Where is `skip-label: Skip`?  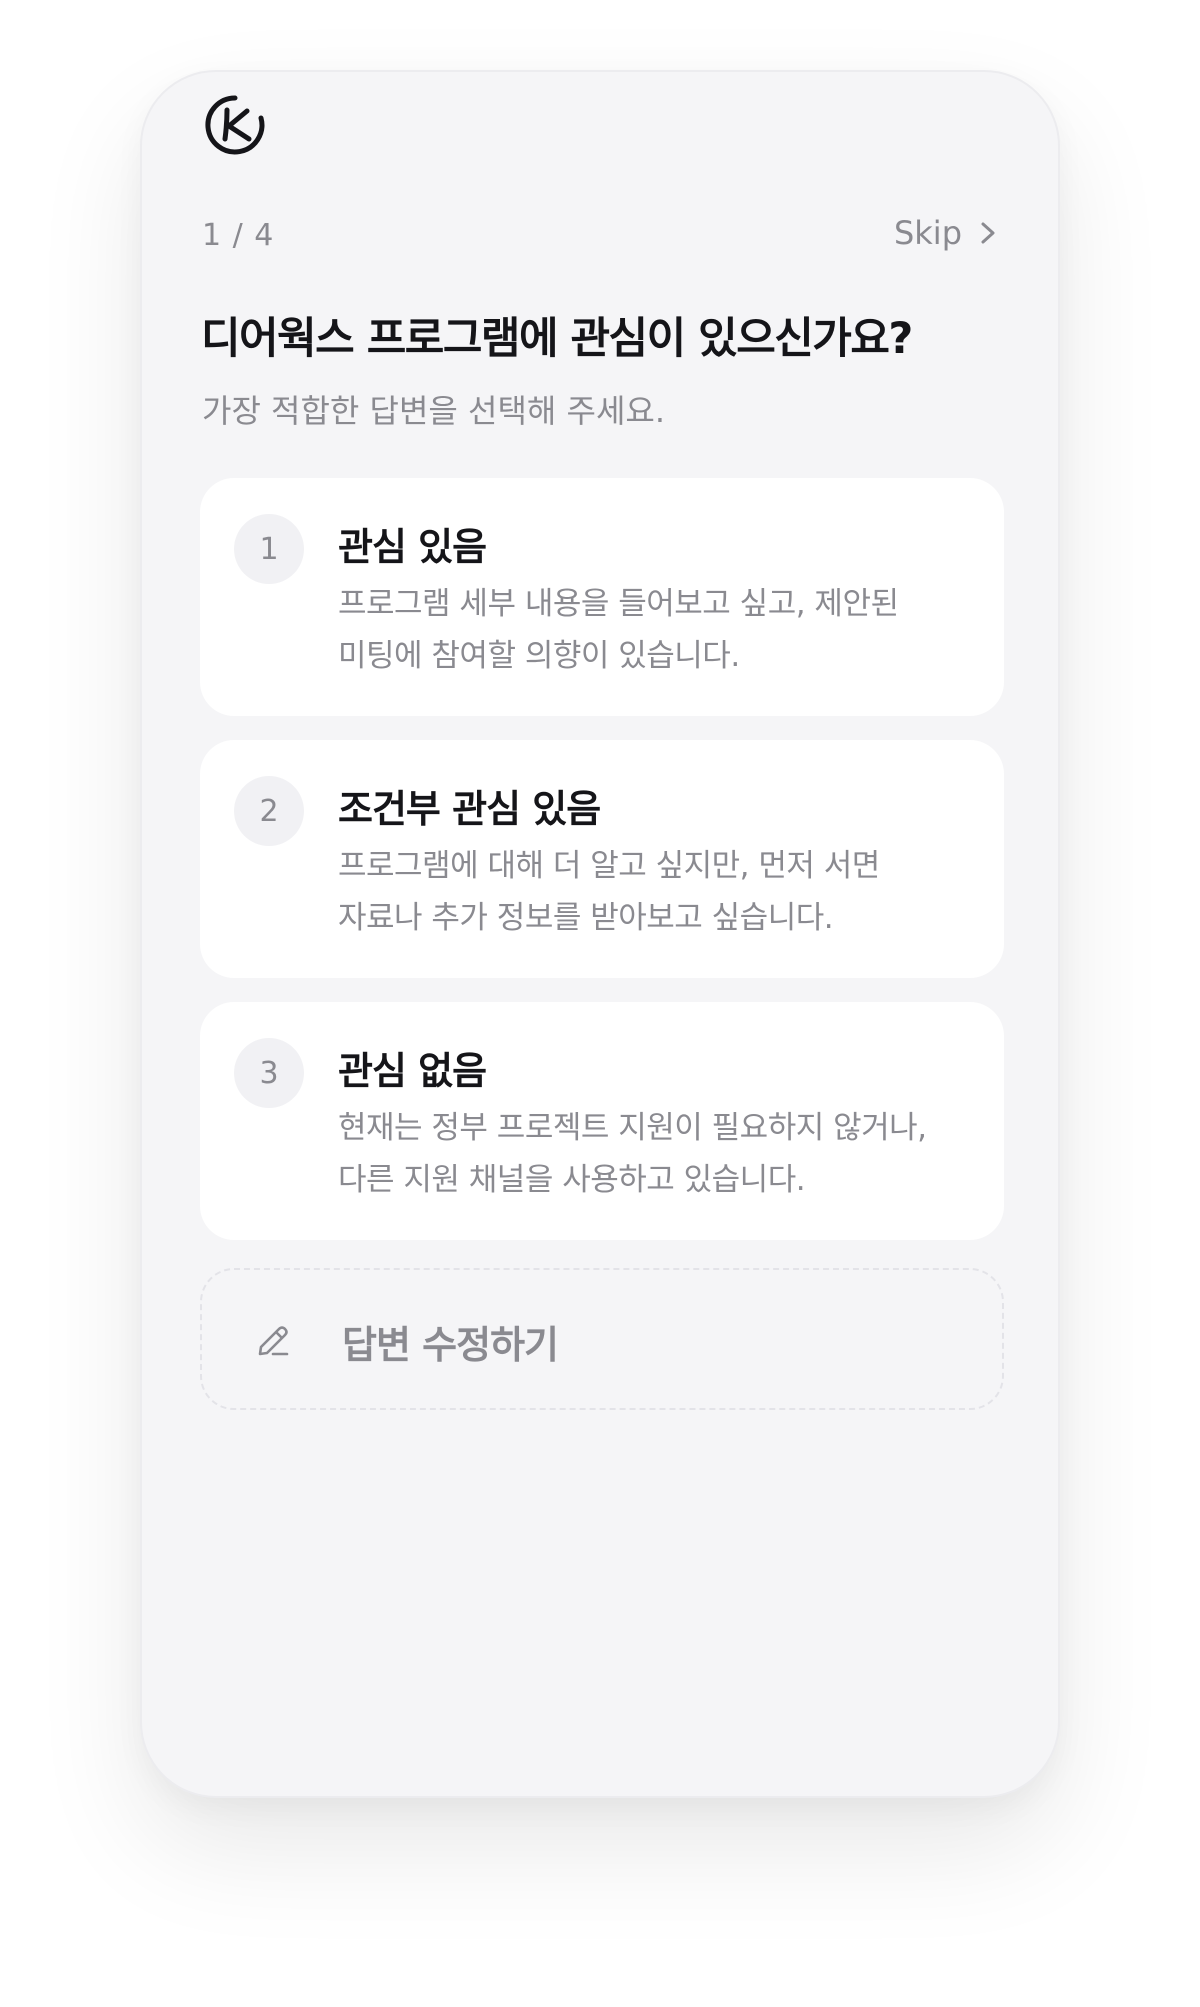 skip-label: Skip is located at coordinates (927, 233).